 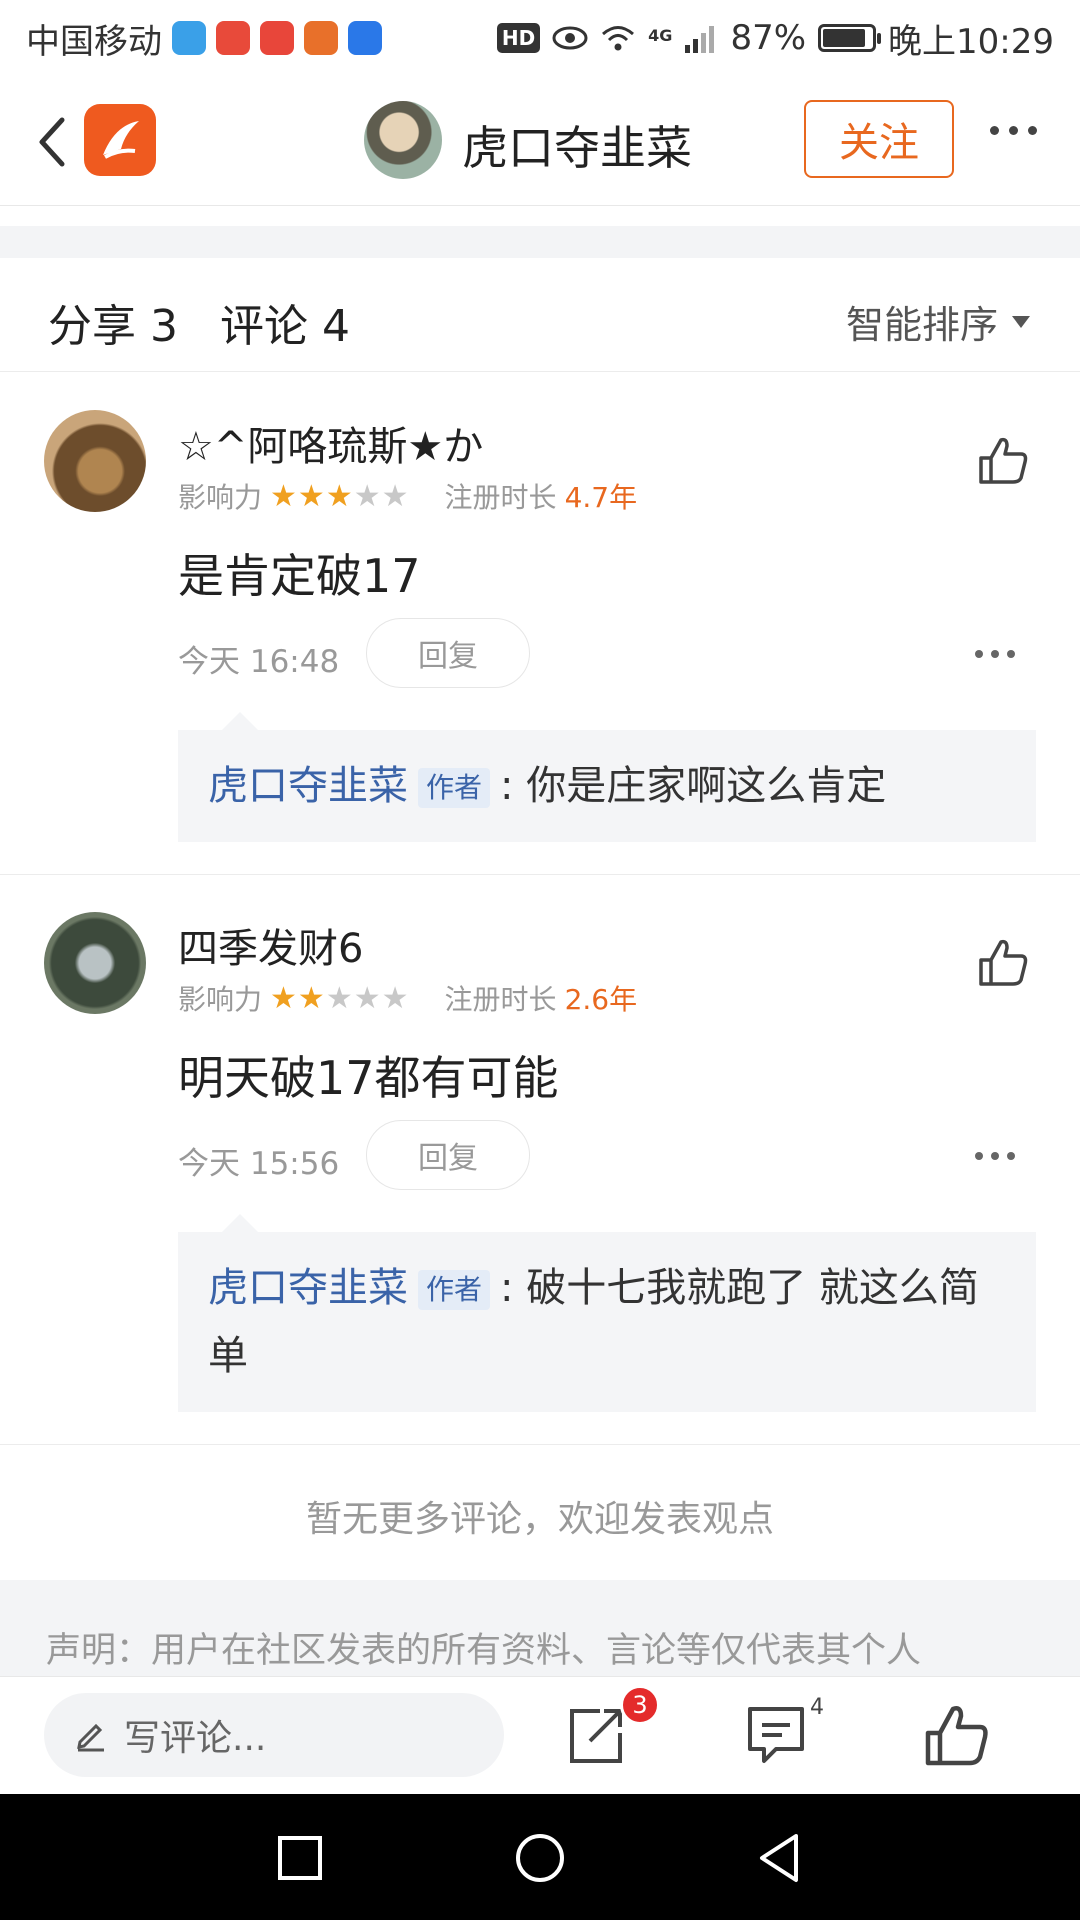 I want to click on comment-time: 今天 15:56, so click(x=259, y=1164).